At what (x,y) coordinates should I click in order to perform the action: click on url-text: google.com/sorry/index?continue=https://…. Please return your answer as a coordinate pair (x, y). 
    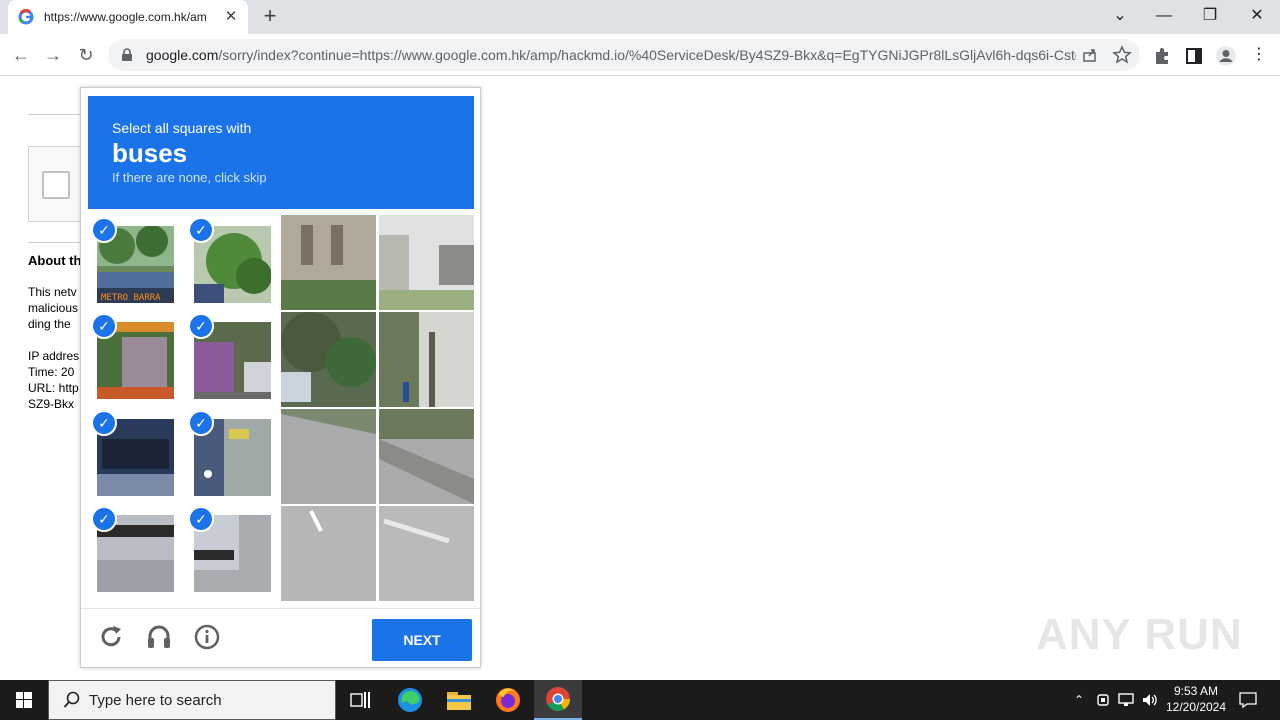
    Looking at the image, I should click on (611, 55).